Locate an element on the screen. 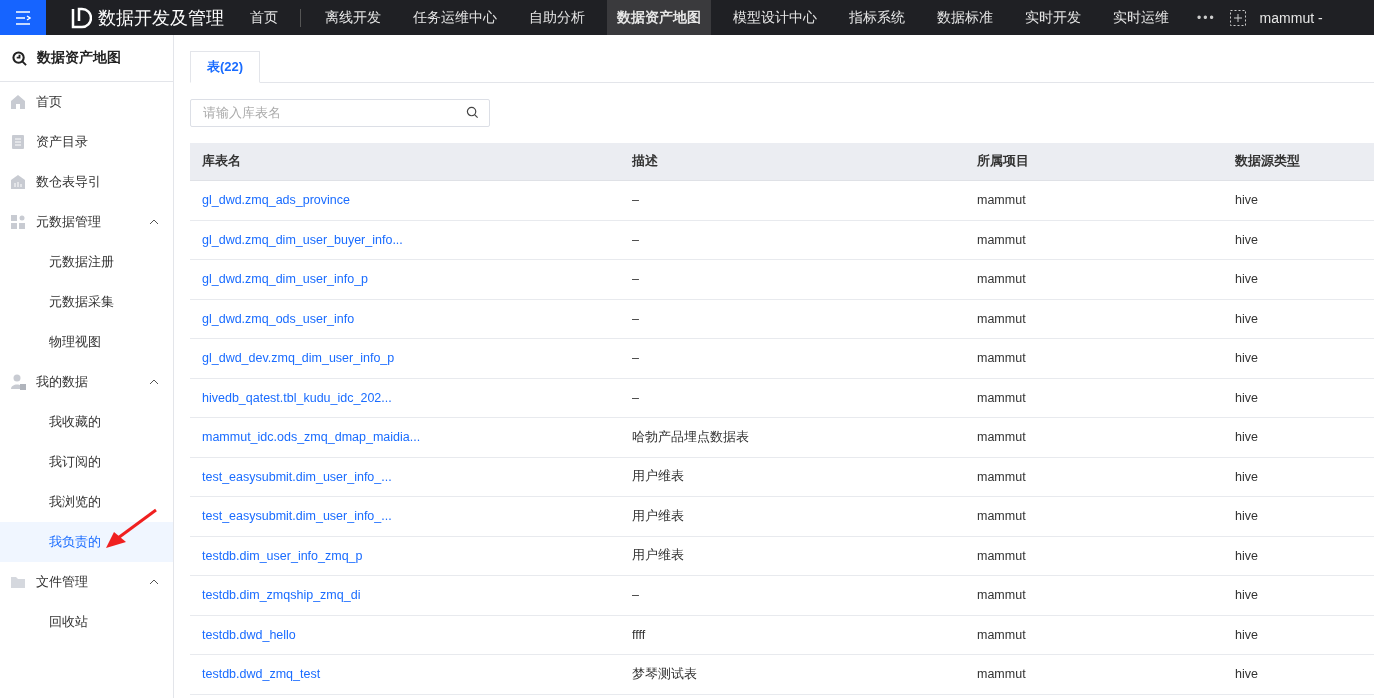  sidebar-item: 数仓表导引 is located at coordinates (86, 182).